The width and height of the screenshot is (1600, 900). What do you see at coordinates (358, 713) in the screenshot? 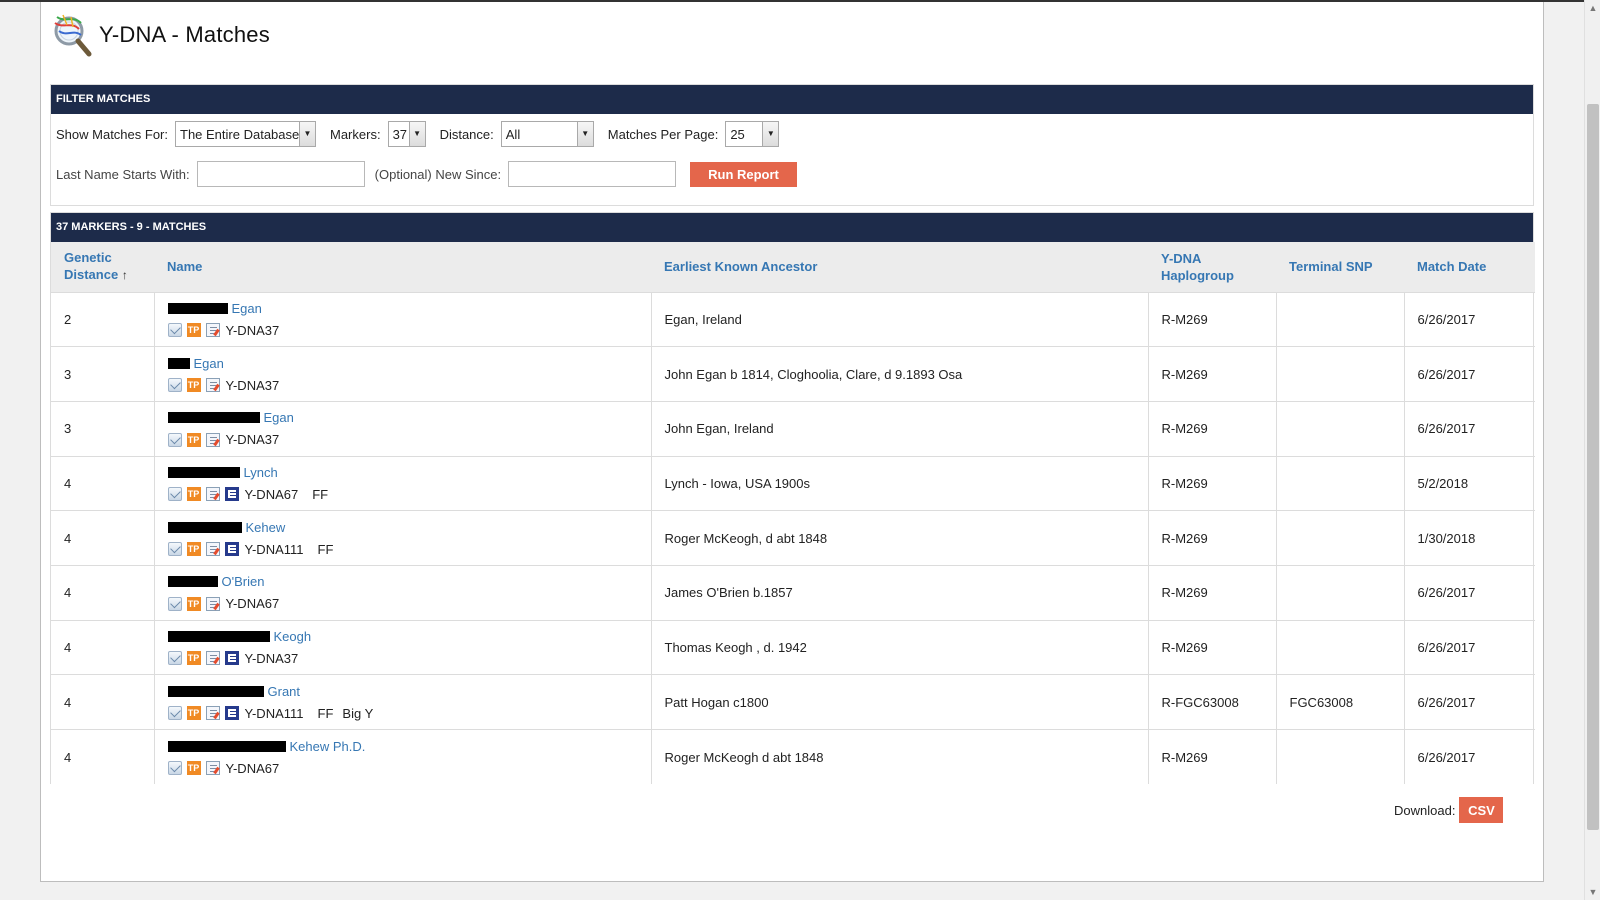
I see `big-y-tag: Big Y` at bounding box center [358, 713].